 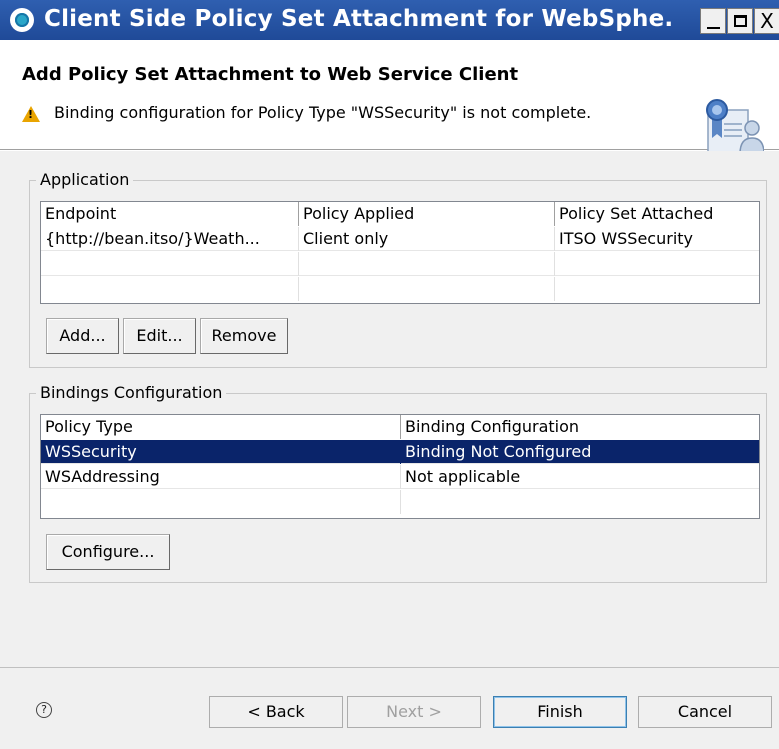 What do you see at coordinates (44, 710) in the screenshot?
I see `help-icon: ?` at bounding box center [44, 710].